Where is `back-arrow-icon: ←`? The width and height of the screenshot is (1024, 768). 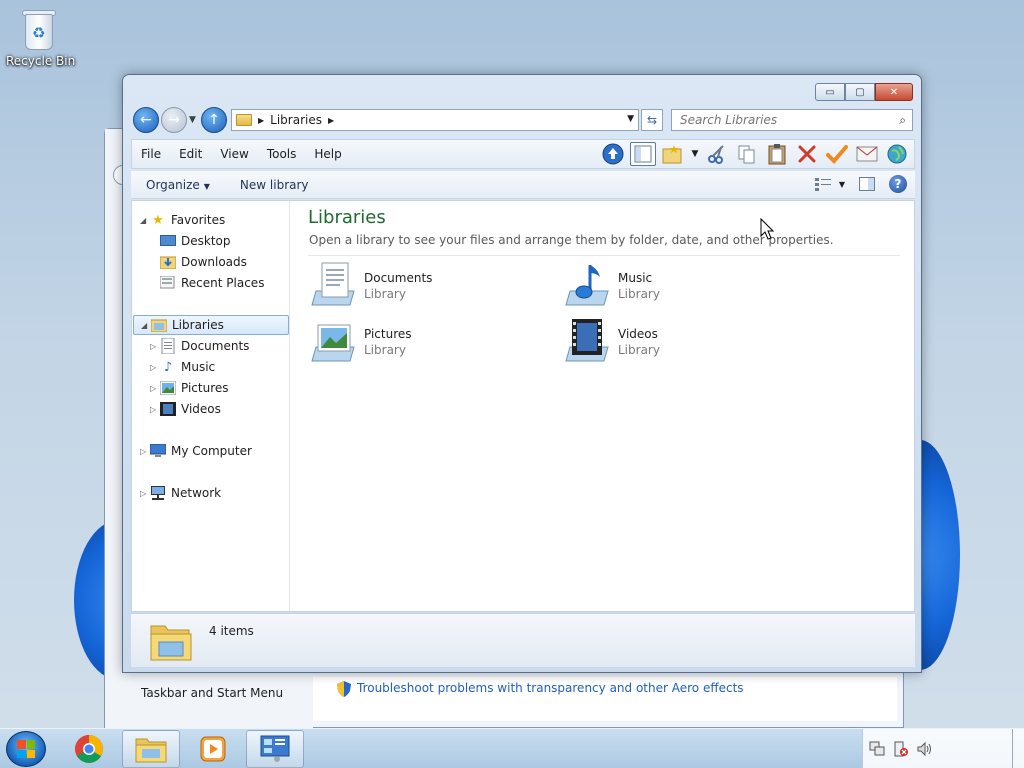 back-arrow-icon: ← is located at coordinates (146, 120).